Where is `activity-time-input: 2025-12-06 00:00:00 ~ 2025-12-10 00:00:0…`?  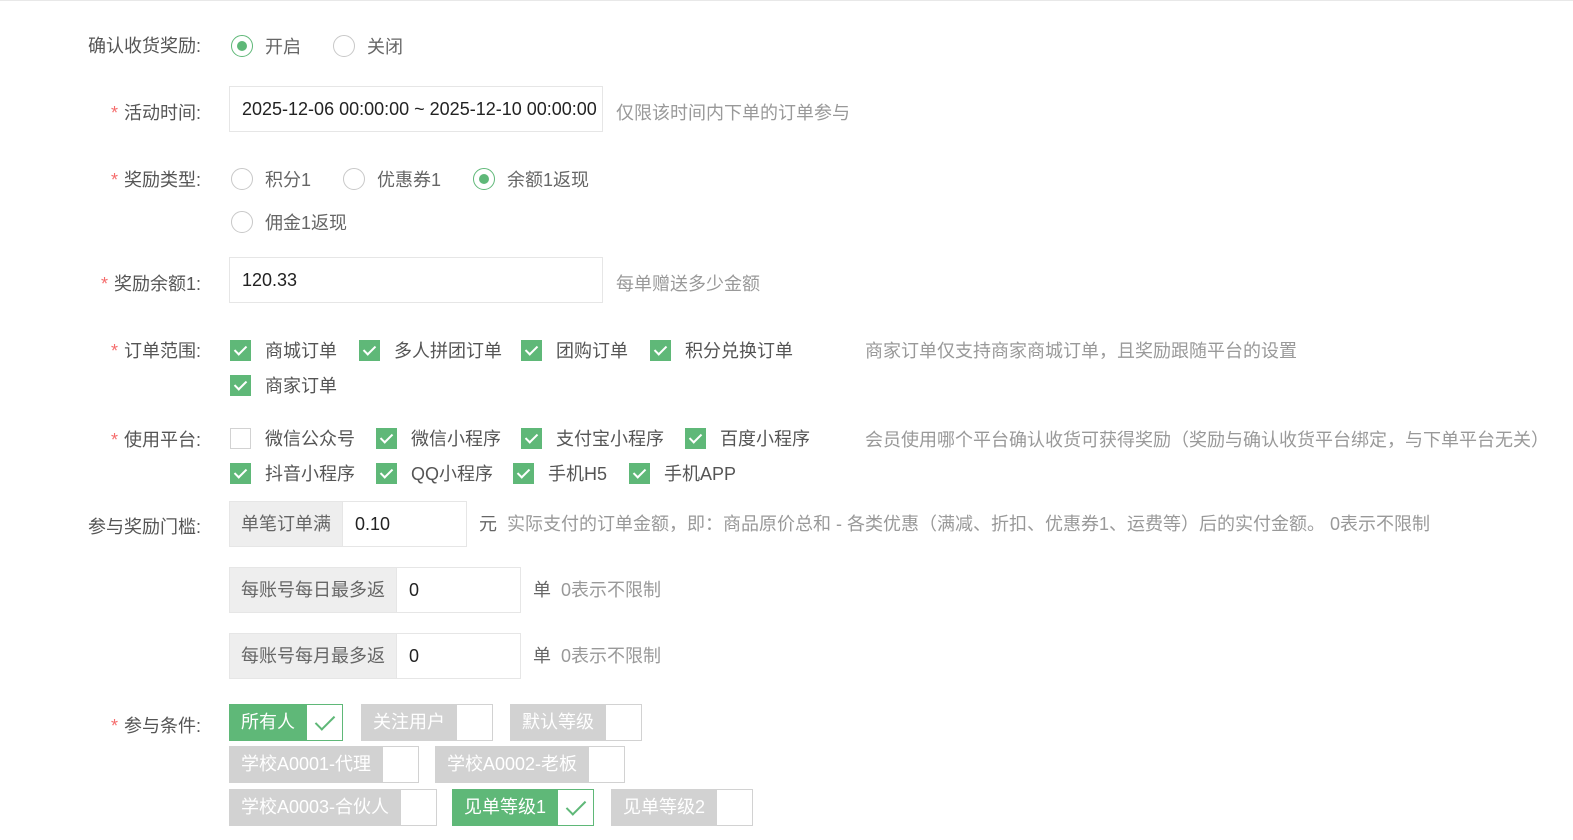
activity-time-input: 2025-12-06 00:00:00 ~ 2025-12-10 00:00:0… is located at coordinates (416, 109).